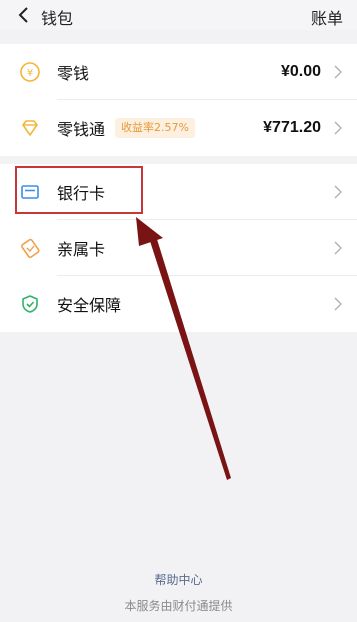 This screenshot has height=622, width=357. What do you see at coordinates (81, 129) in the screenshot?
I see `savings-label: 零钱通` at bounding box center [81, 129].